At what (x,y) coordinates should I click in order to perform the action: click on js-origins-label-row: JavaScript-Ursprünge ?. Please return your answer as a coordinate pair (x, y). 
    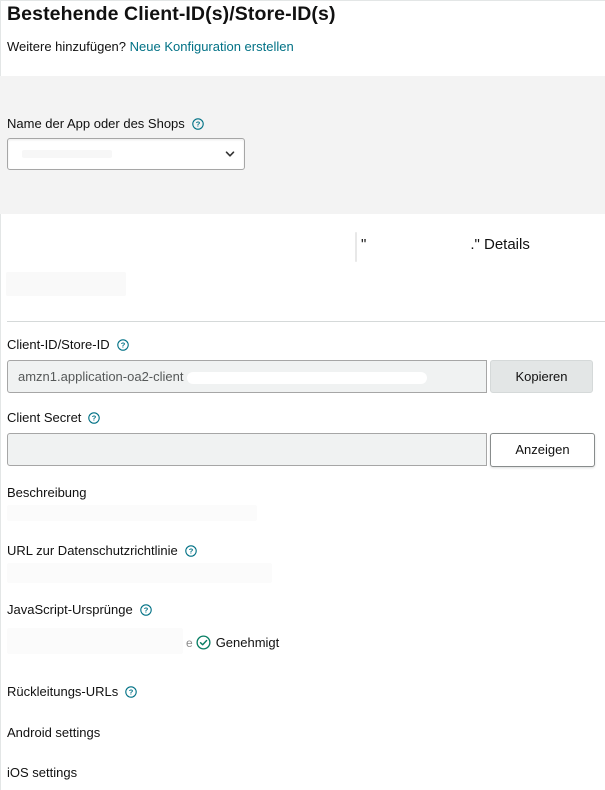
    Looking at the image, I should click on (79, 609).